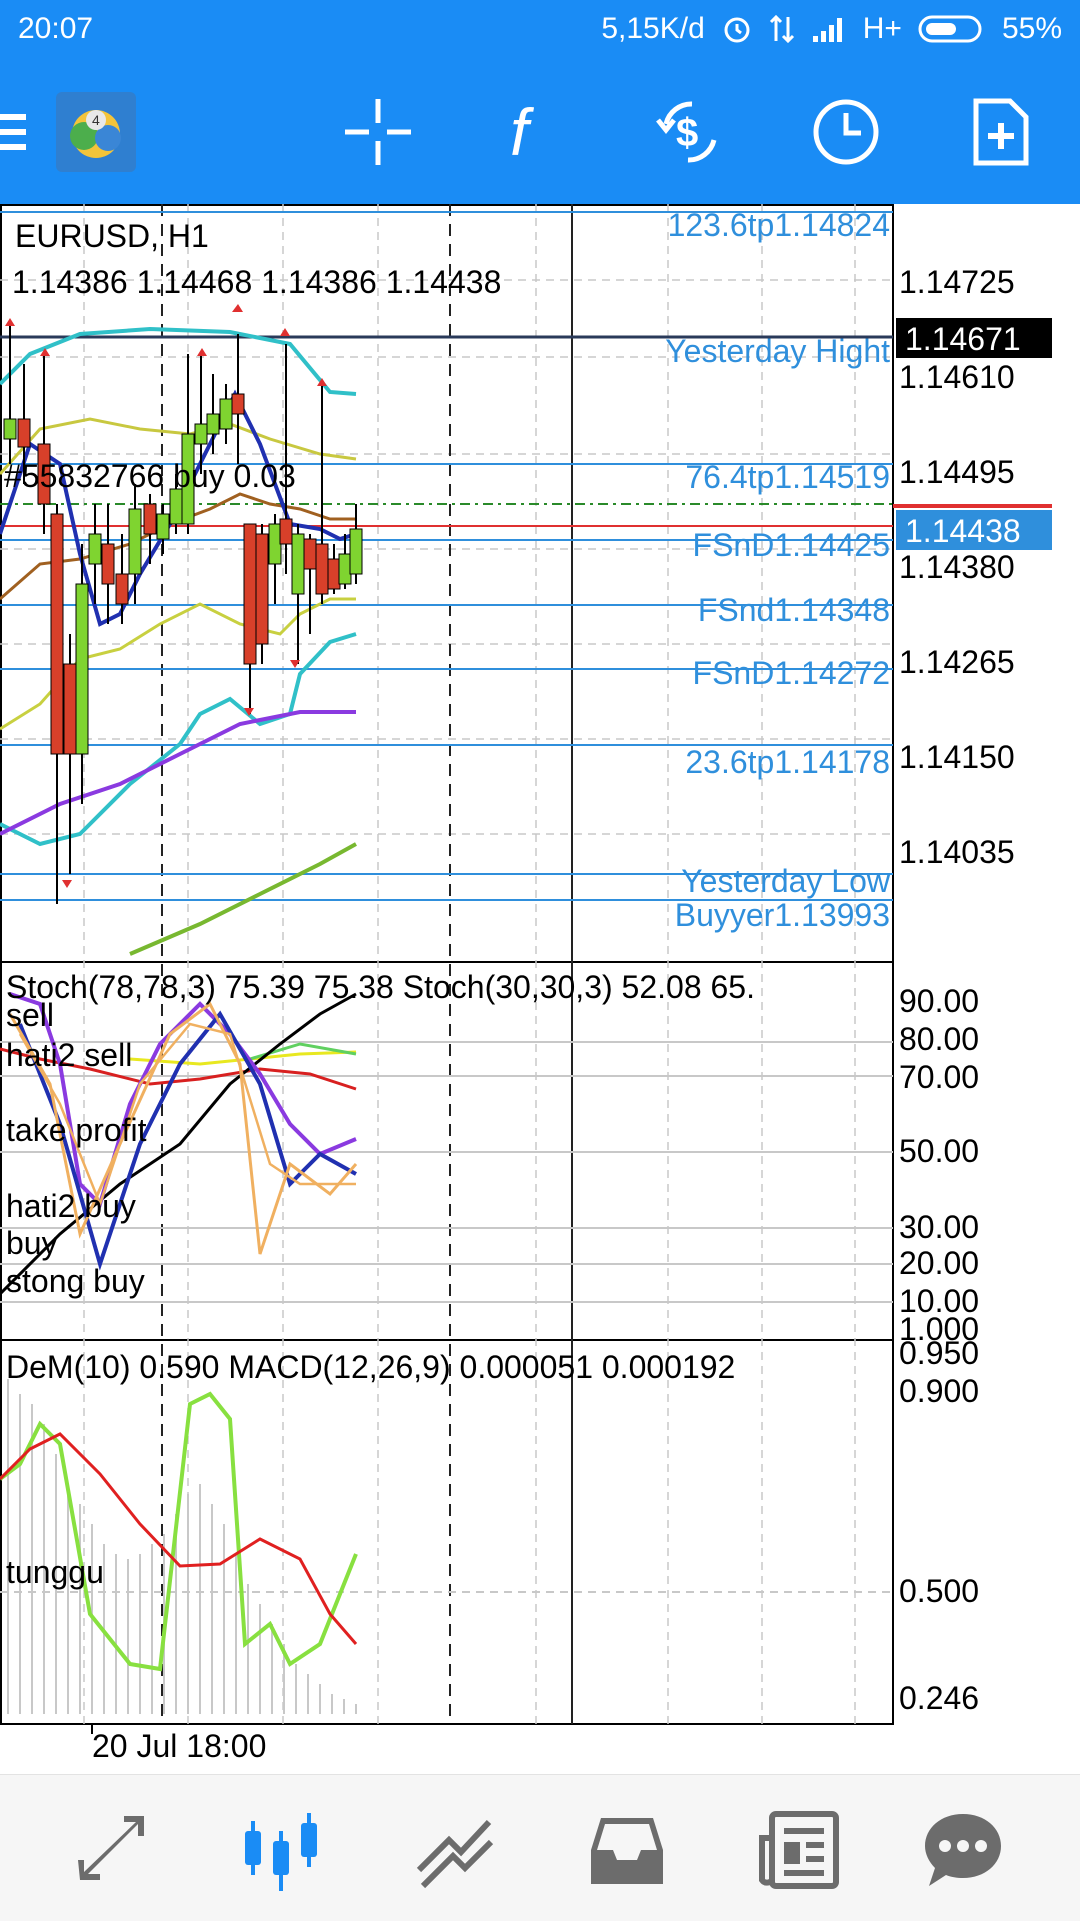  What do you see at coordinates (939, 1391) in the screenshot?
I see `dem-tick: 0.900` at bounding box center [939, 1391].